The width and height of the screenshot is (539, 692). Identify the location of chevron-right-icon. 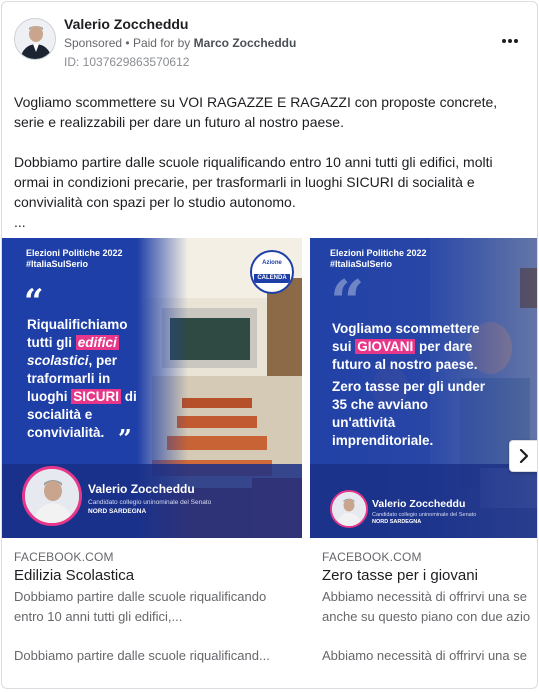
(524, 456).